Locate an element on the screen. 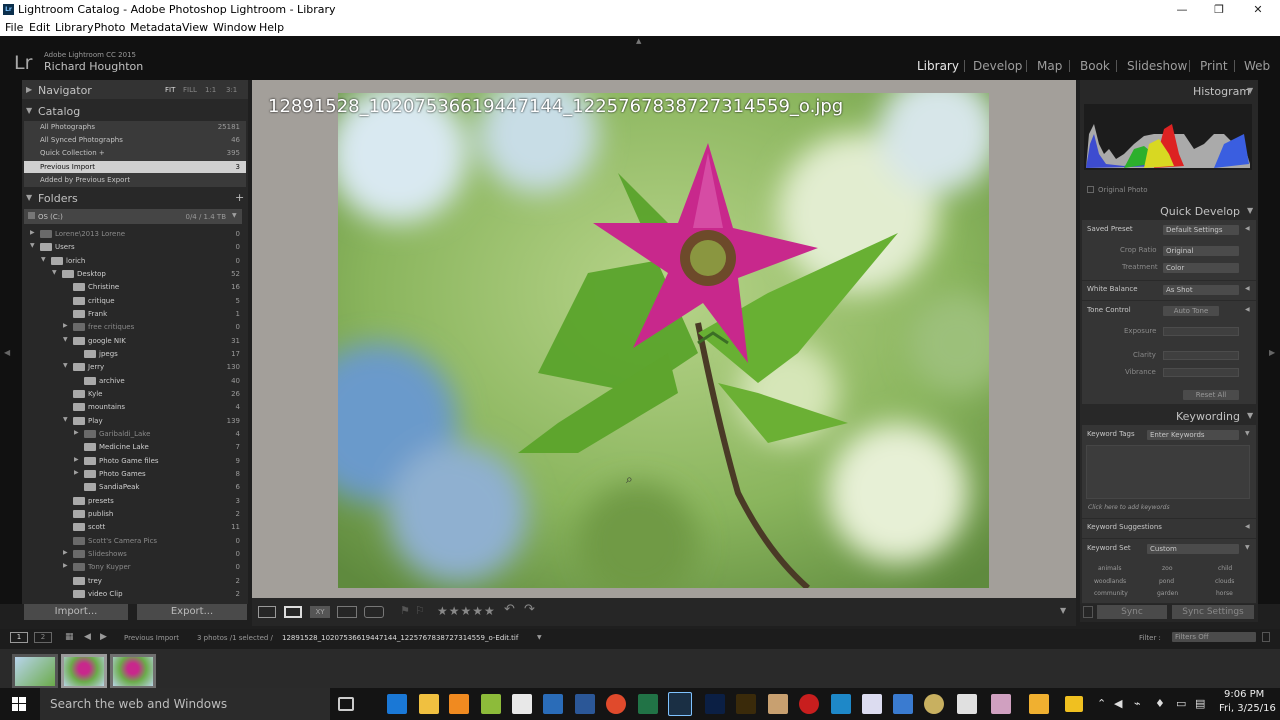 The image size is (1280, 720). folder-item: Photo Games is located at coordinates (122, 476).